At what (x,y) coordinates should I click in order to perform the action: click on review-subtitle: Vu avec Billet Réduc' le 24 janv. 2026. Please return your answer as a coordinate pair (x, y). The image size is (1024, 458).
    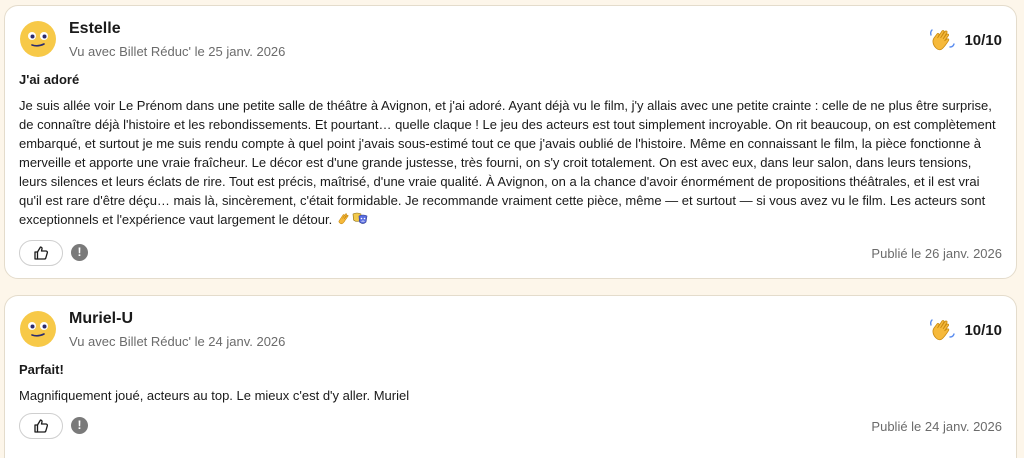
    Looking at the image, I should click on (177, 341).